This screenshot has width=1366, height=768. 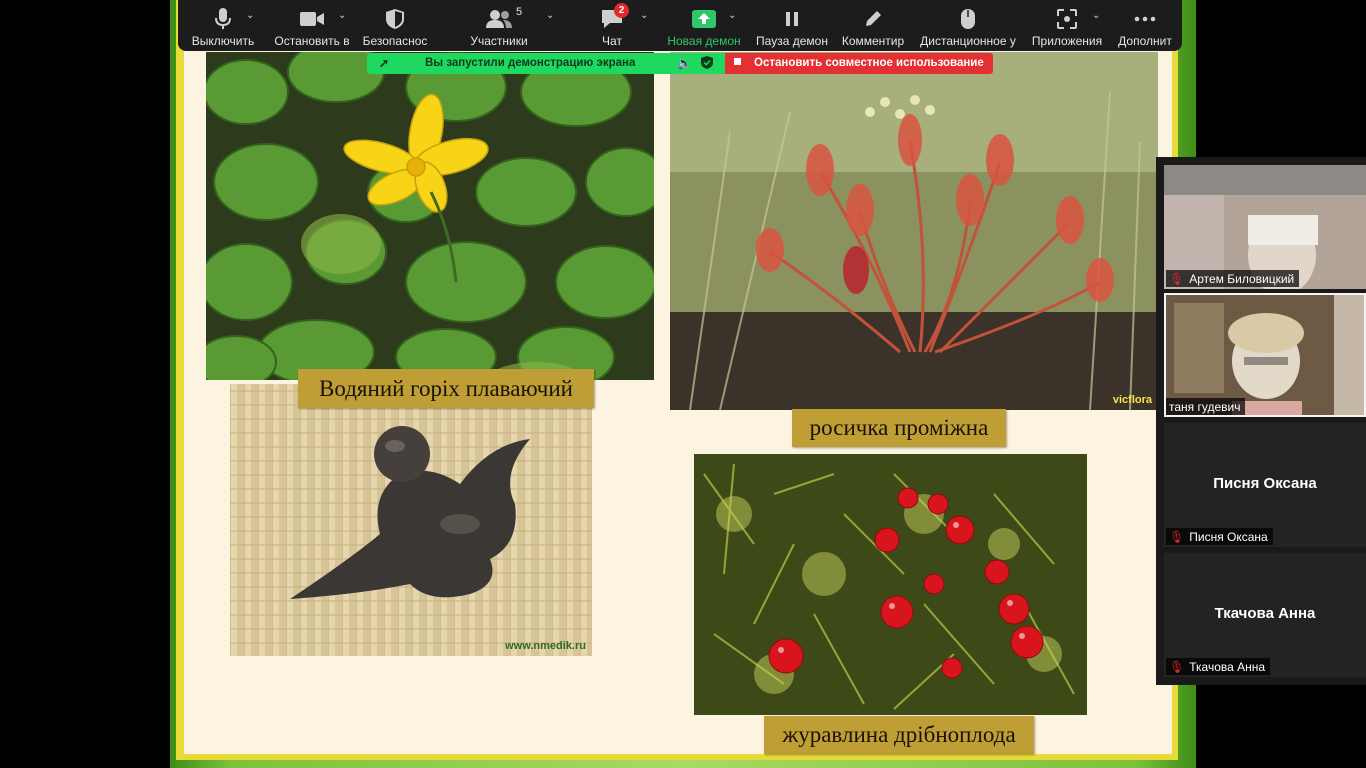 What do you see at coordinates (1096, 15) in the screenshot?
I see `apps-options-chevron-icon: ⌄` at bounding box center [1096, 15].